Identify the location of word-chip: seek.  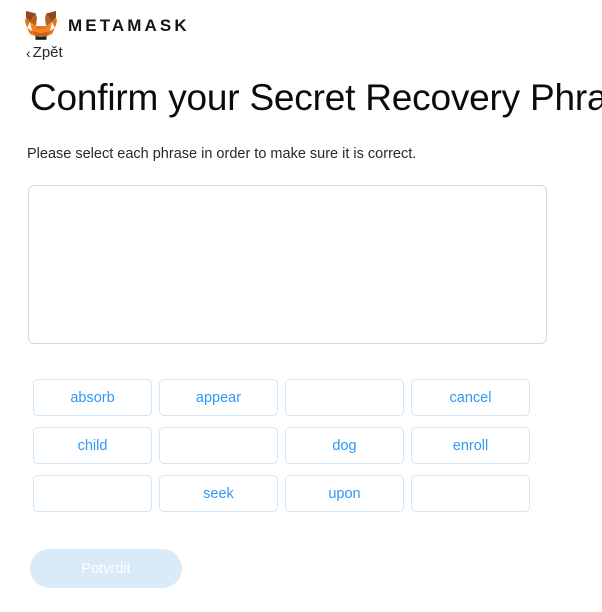
(218, 493).